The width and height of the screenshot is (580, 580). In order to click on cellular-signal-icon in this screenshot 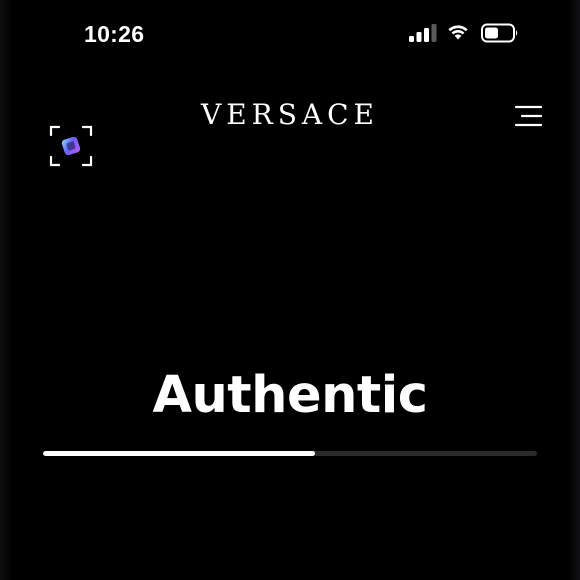, I will do `click(423, 33)`.